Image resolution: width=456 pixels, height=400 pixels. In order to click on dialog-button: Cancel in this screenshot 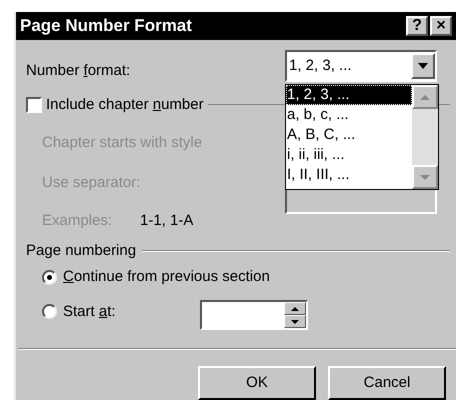, I will do `click(387, 383)`.